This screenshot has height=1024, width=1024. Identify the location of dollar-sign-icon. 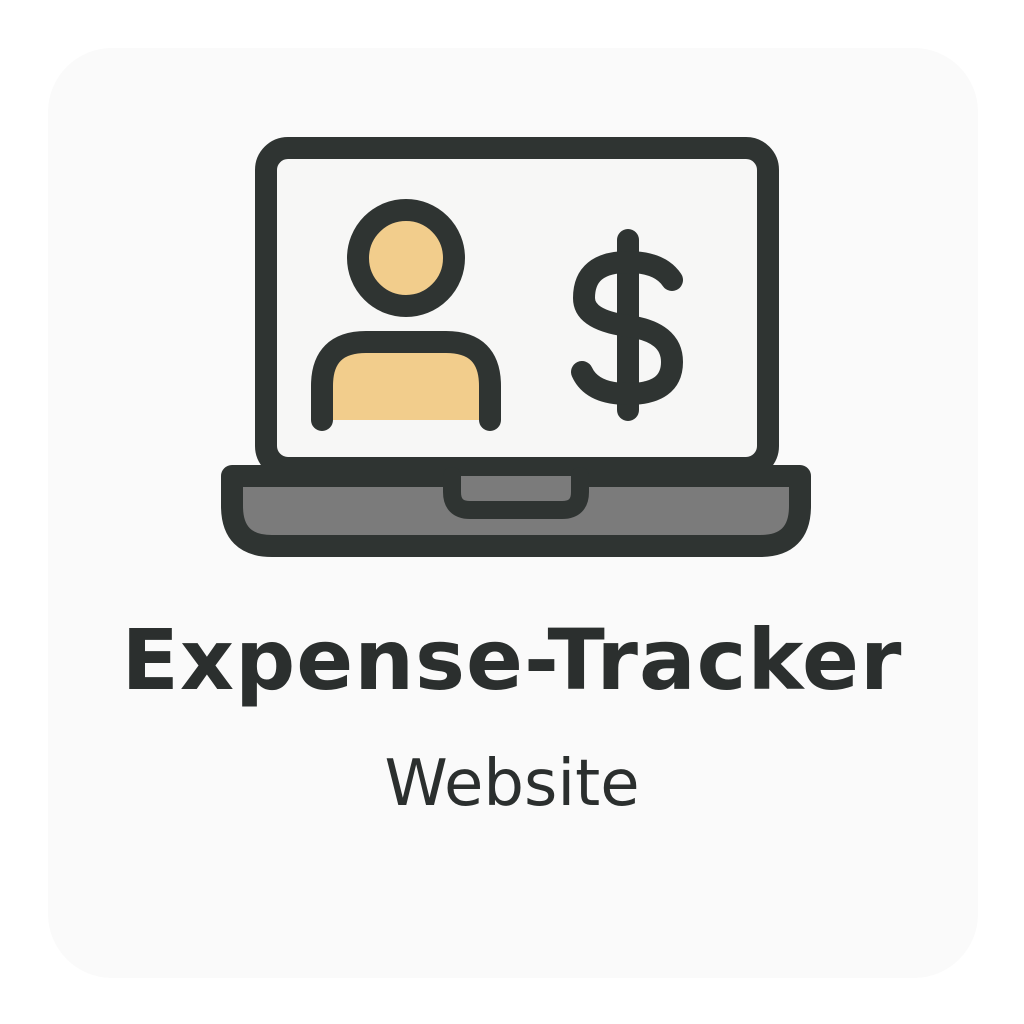
(627, 325).